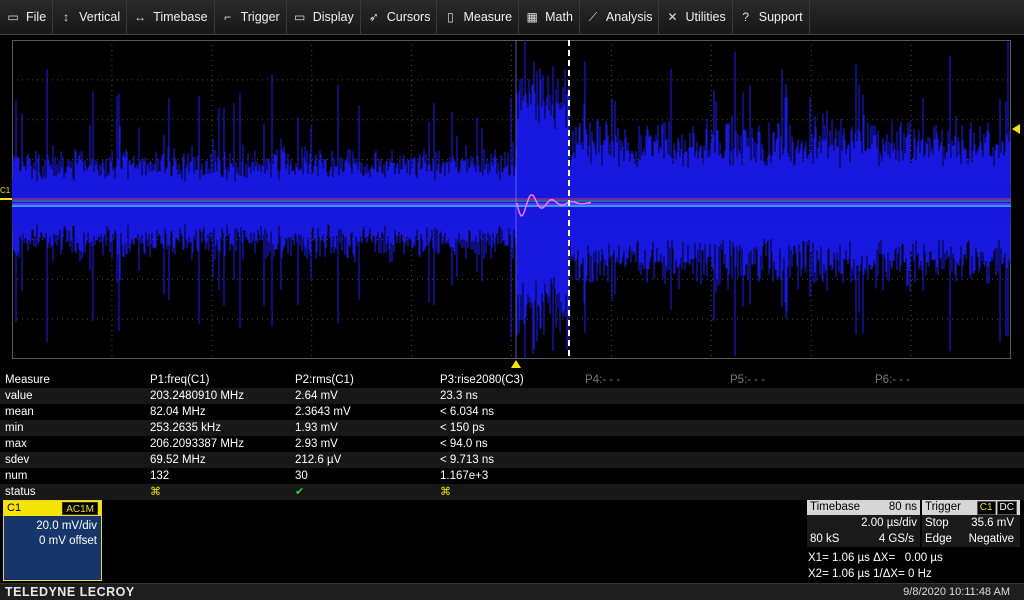 The height and width of the screenshot is (600, 1024). What do you see at coordinates (178, 460) in the screenshot?
I see `measure-cell-p1: 69.52 MHz` at bounding box center [178, 460].